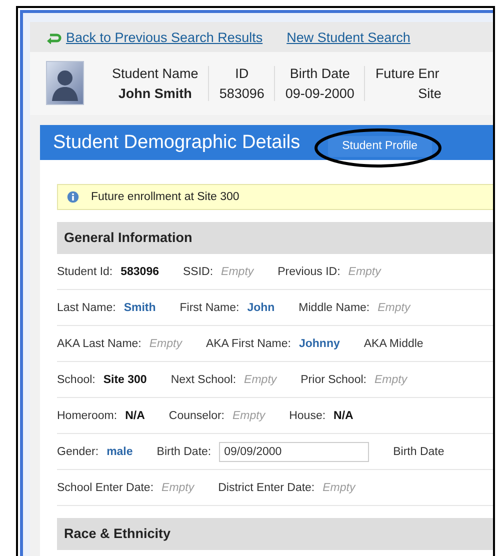  What do you see at coordinates (241, 93) in the screenshot?
I see `column-value: 583096` at bounding box center [241, 93].